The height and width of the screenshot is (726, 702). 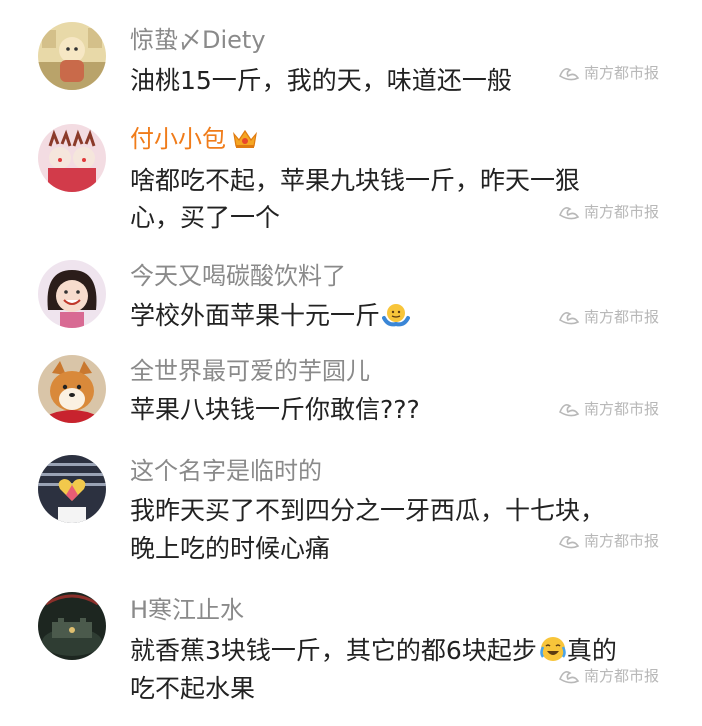 I want to click on username-vip: 付小小包, so click(x=194, y=140).